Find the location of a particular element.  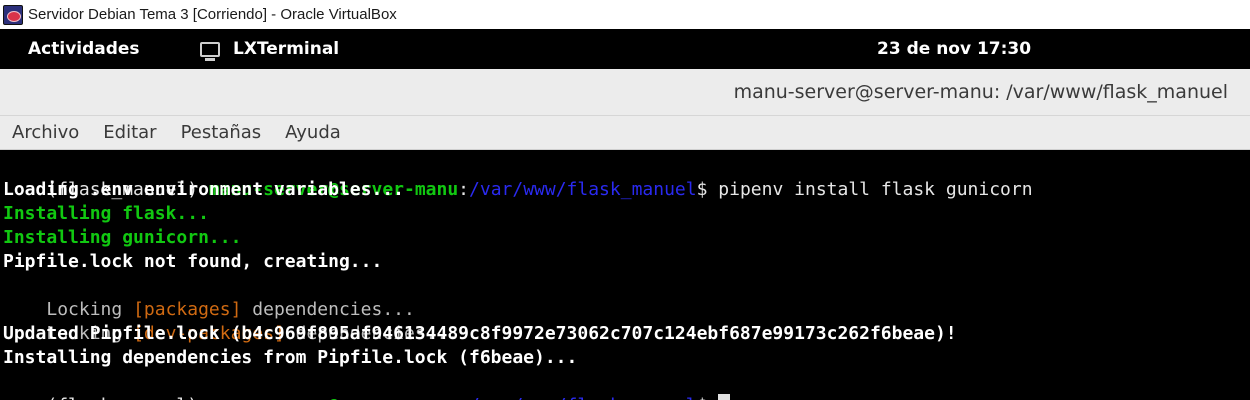

menu-ayuda: Ayuda is located at coordinates (313, 132).